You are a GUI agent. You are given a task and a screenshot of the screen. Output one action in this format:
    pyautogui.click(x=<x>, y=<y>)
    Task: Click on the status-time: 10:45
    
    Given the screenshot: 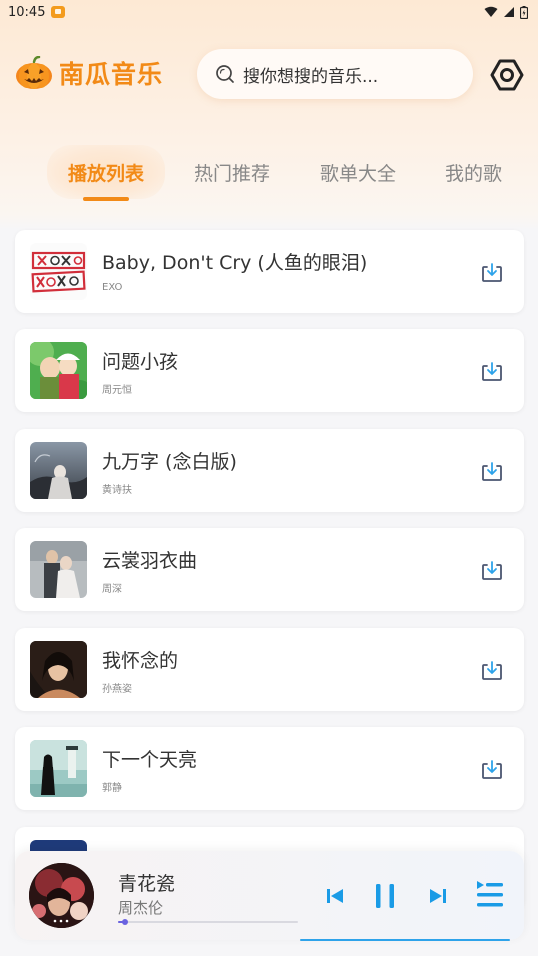 What is the action you would take?
    pyautogui.click(x=27, y=12)
    